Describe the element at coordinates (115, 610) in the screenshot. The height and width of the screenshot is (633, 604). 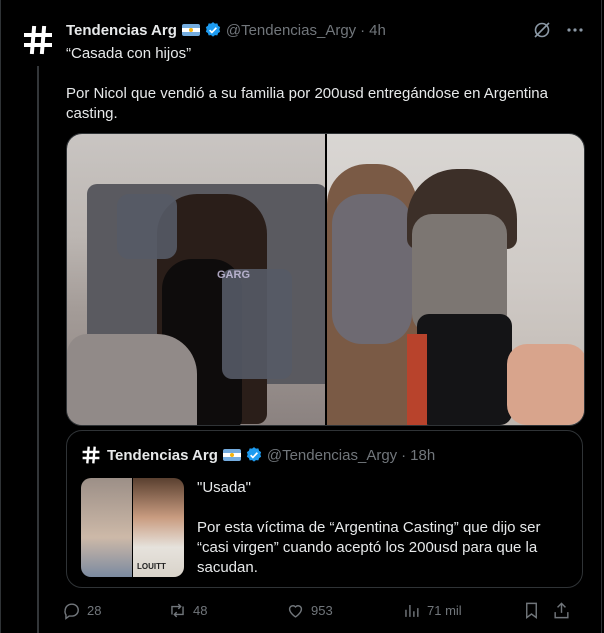
I see `reply-button: 28` at that location.